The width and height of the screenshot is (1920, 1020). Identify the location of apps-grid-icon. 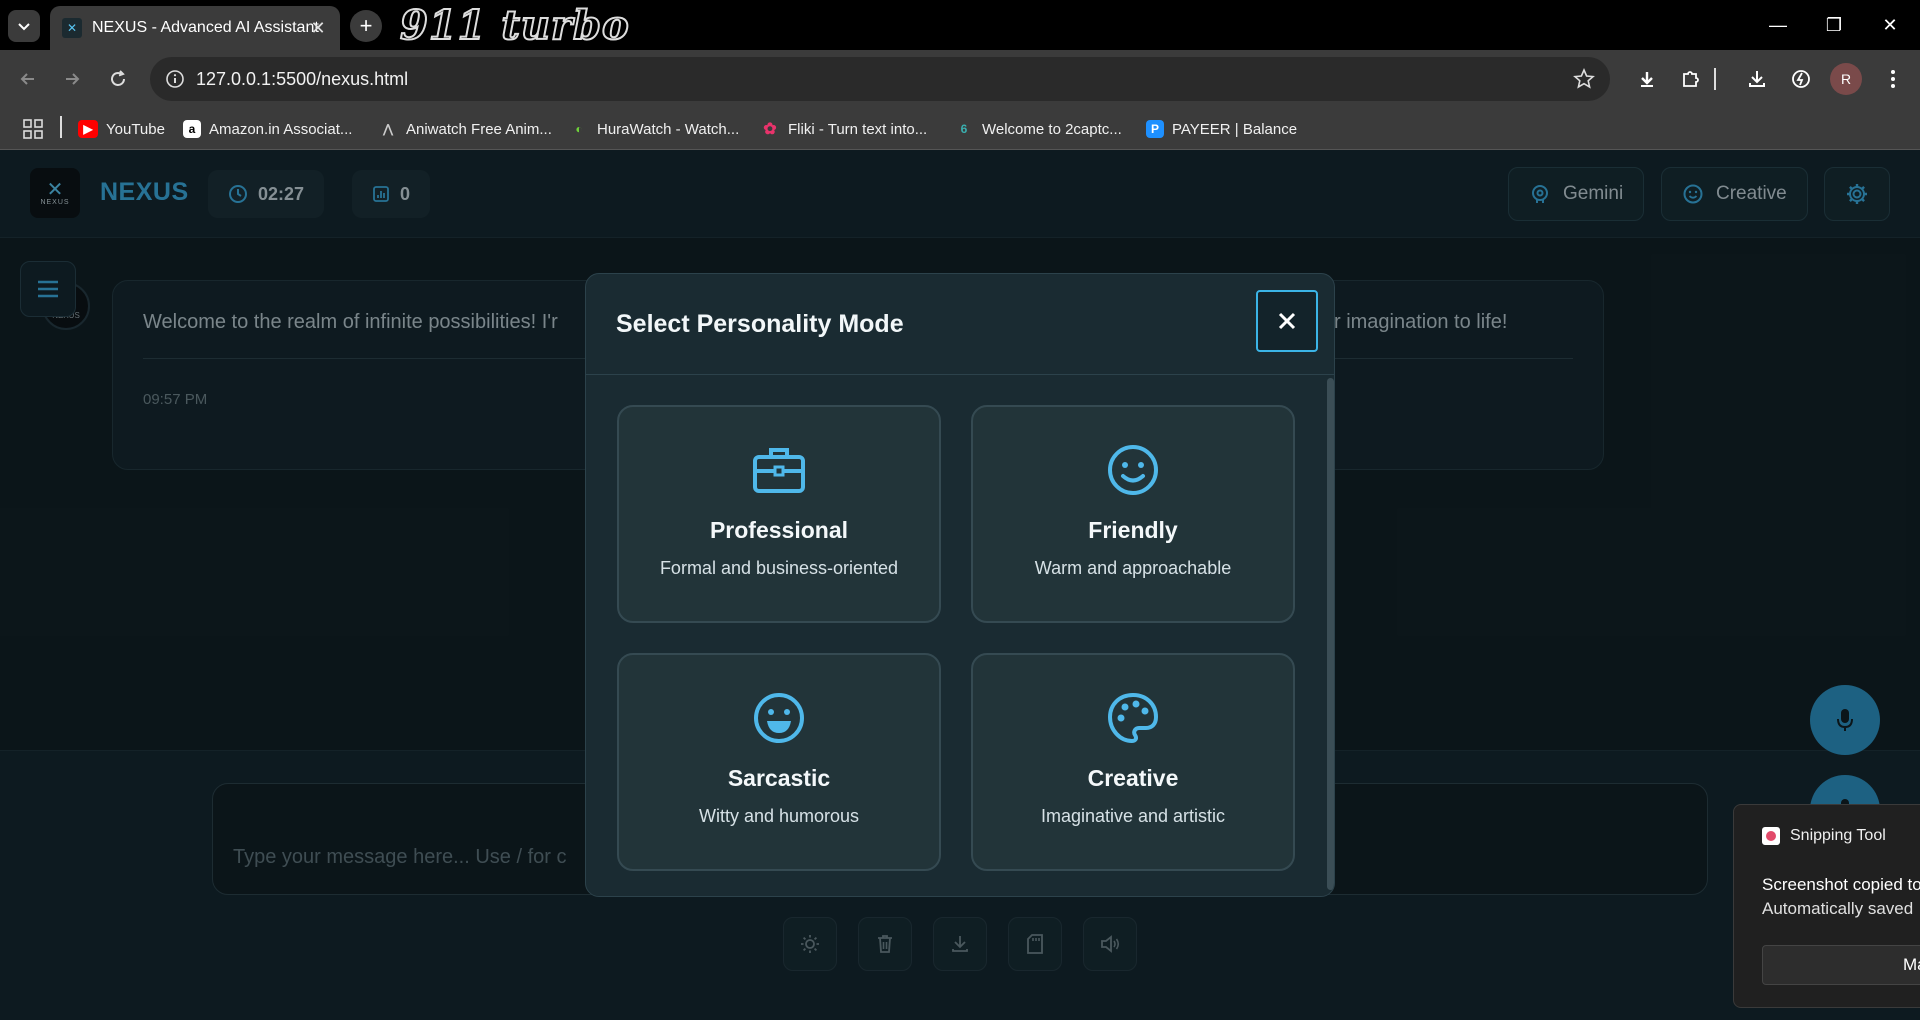
(33, 129).